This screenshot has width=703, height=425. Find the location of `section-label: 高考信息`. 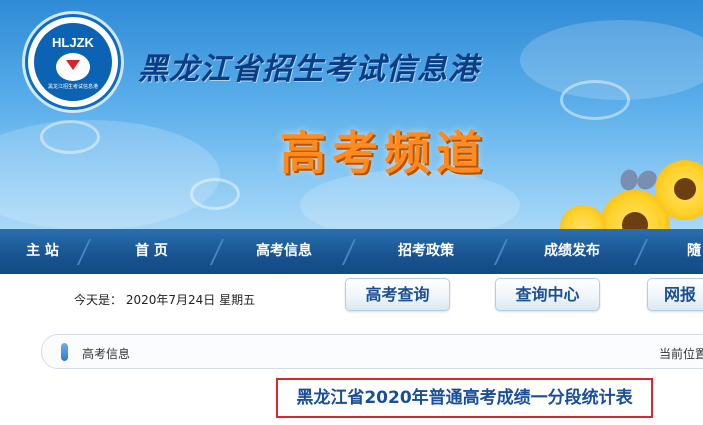

section-label: 高考信息 is located at coordinates (106, 353).